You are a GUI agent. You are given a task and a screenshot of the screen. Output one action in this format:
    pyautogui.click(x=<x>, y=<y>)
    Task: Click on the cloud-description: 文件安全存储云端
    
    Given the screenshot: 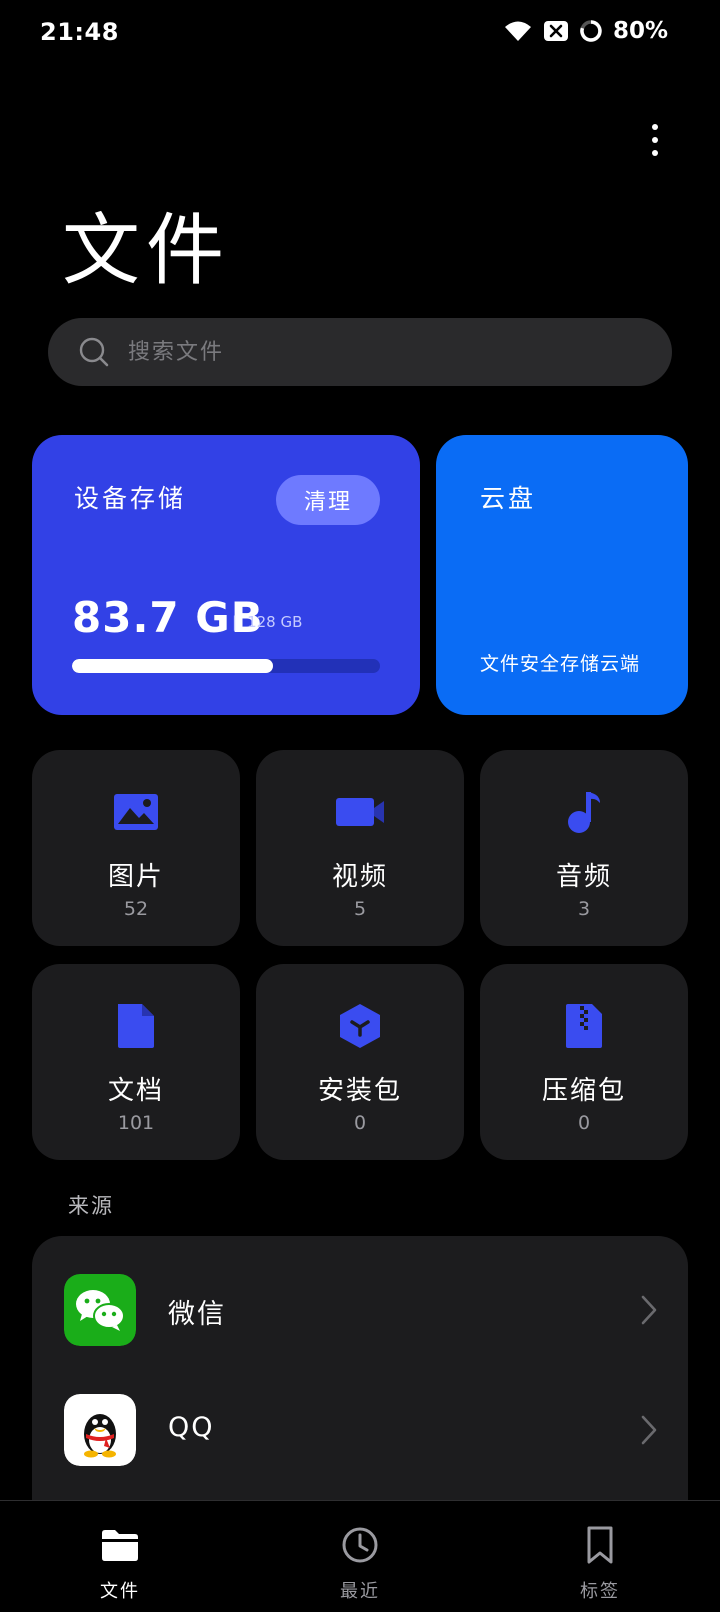 What is the action you would take?
    pyautogui.click(x=560, y=664)
    